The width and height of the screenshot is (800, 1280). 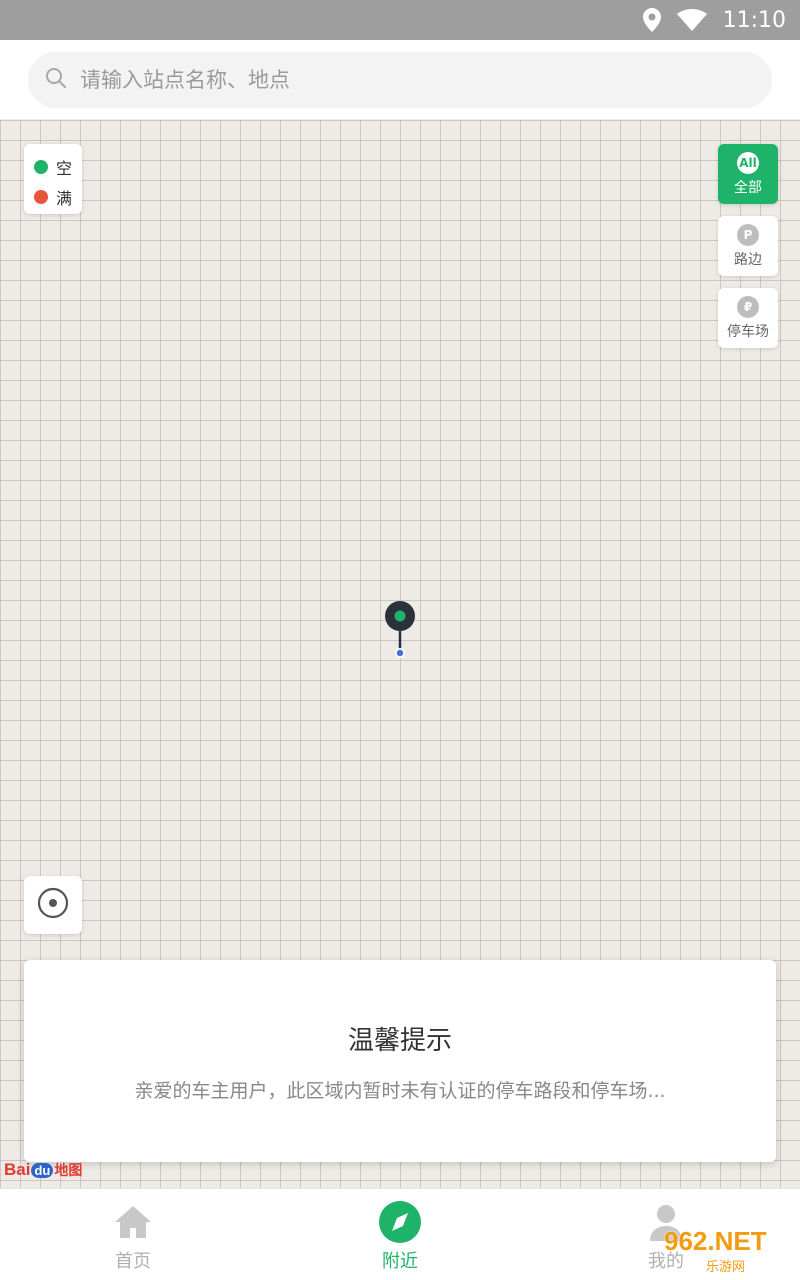 What do you see at coordinates (400, 1222) in the screenshot?
I see `compass-icon` at bounding box center [400, 1222].